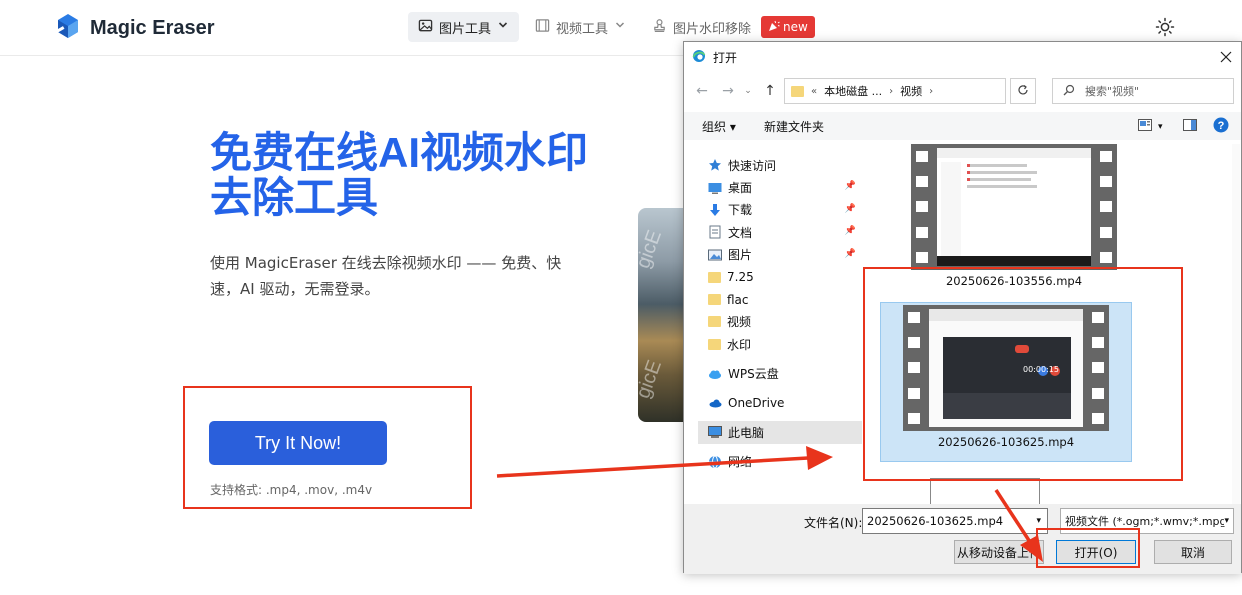  What do you see at coordinates (769, 504) in the screenshot?
I see `annotation-arrows` at bounding box center [769, 504].